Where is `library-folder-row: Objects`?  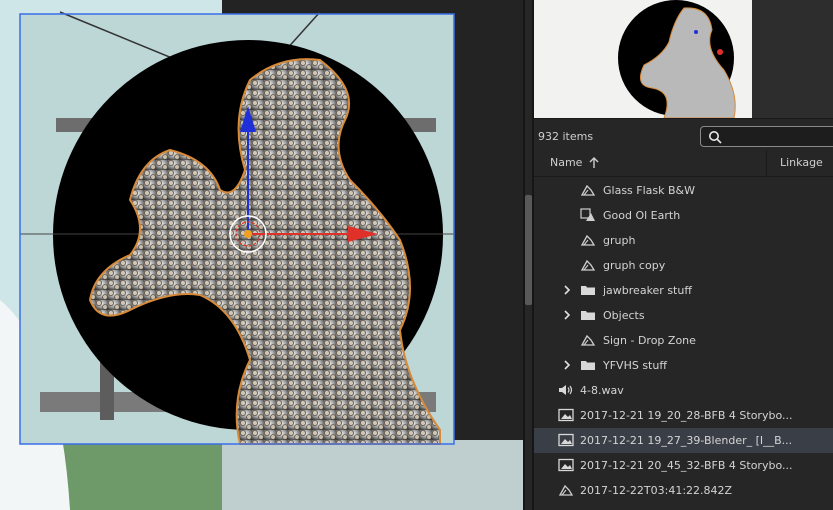 library-folder-row: Objects is located at coordinates (683, 315).